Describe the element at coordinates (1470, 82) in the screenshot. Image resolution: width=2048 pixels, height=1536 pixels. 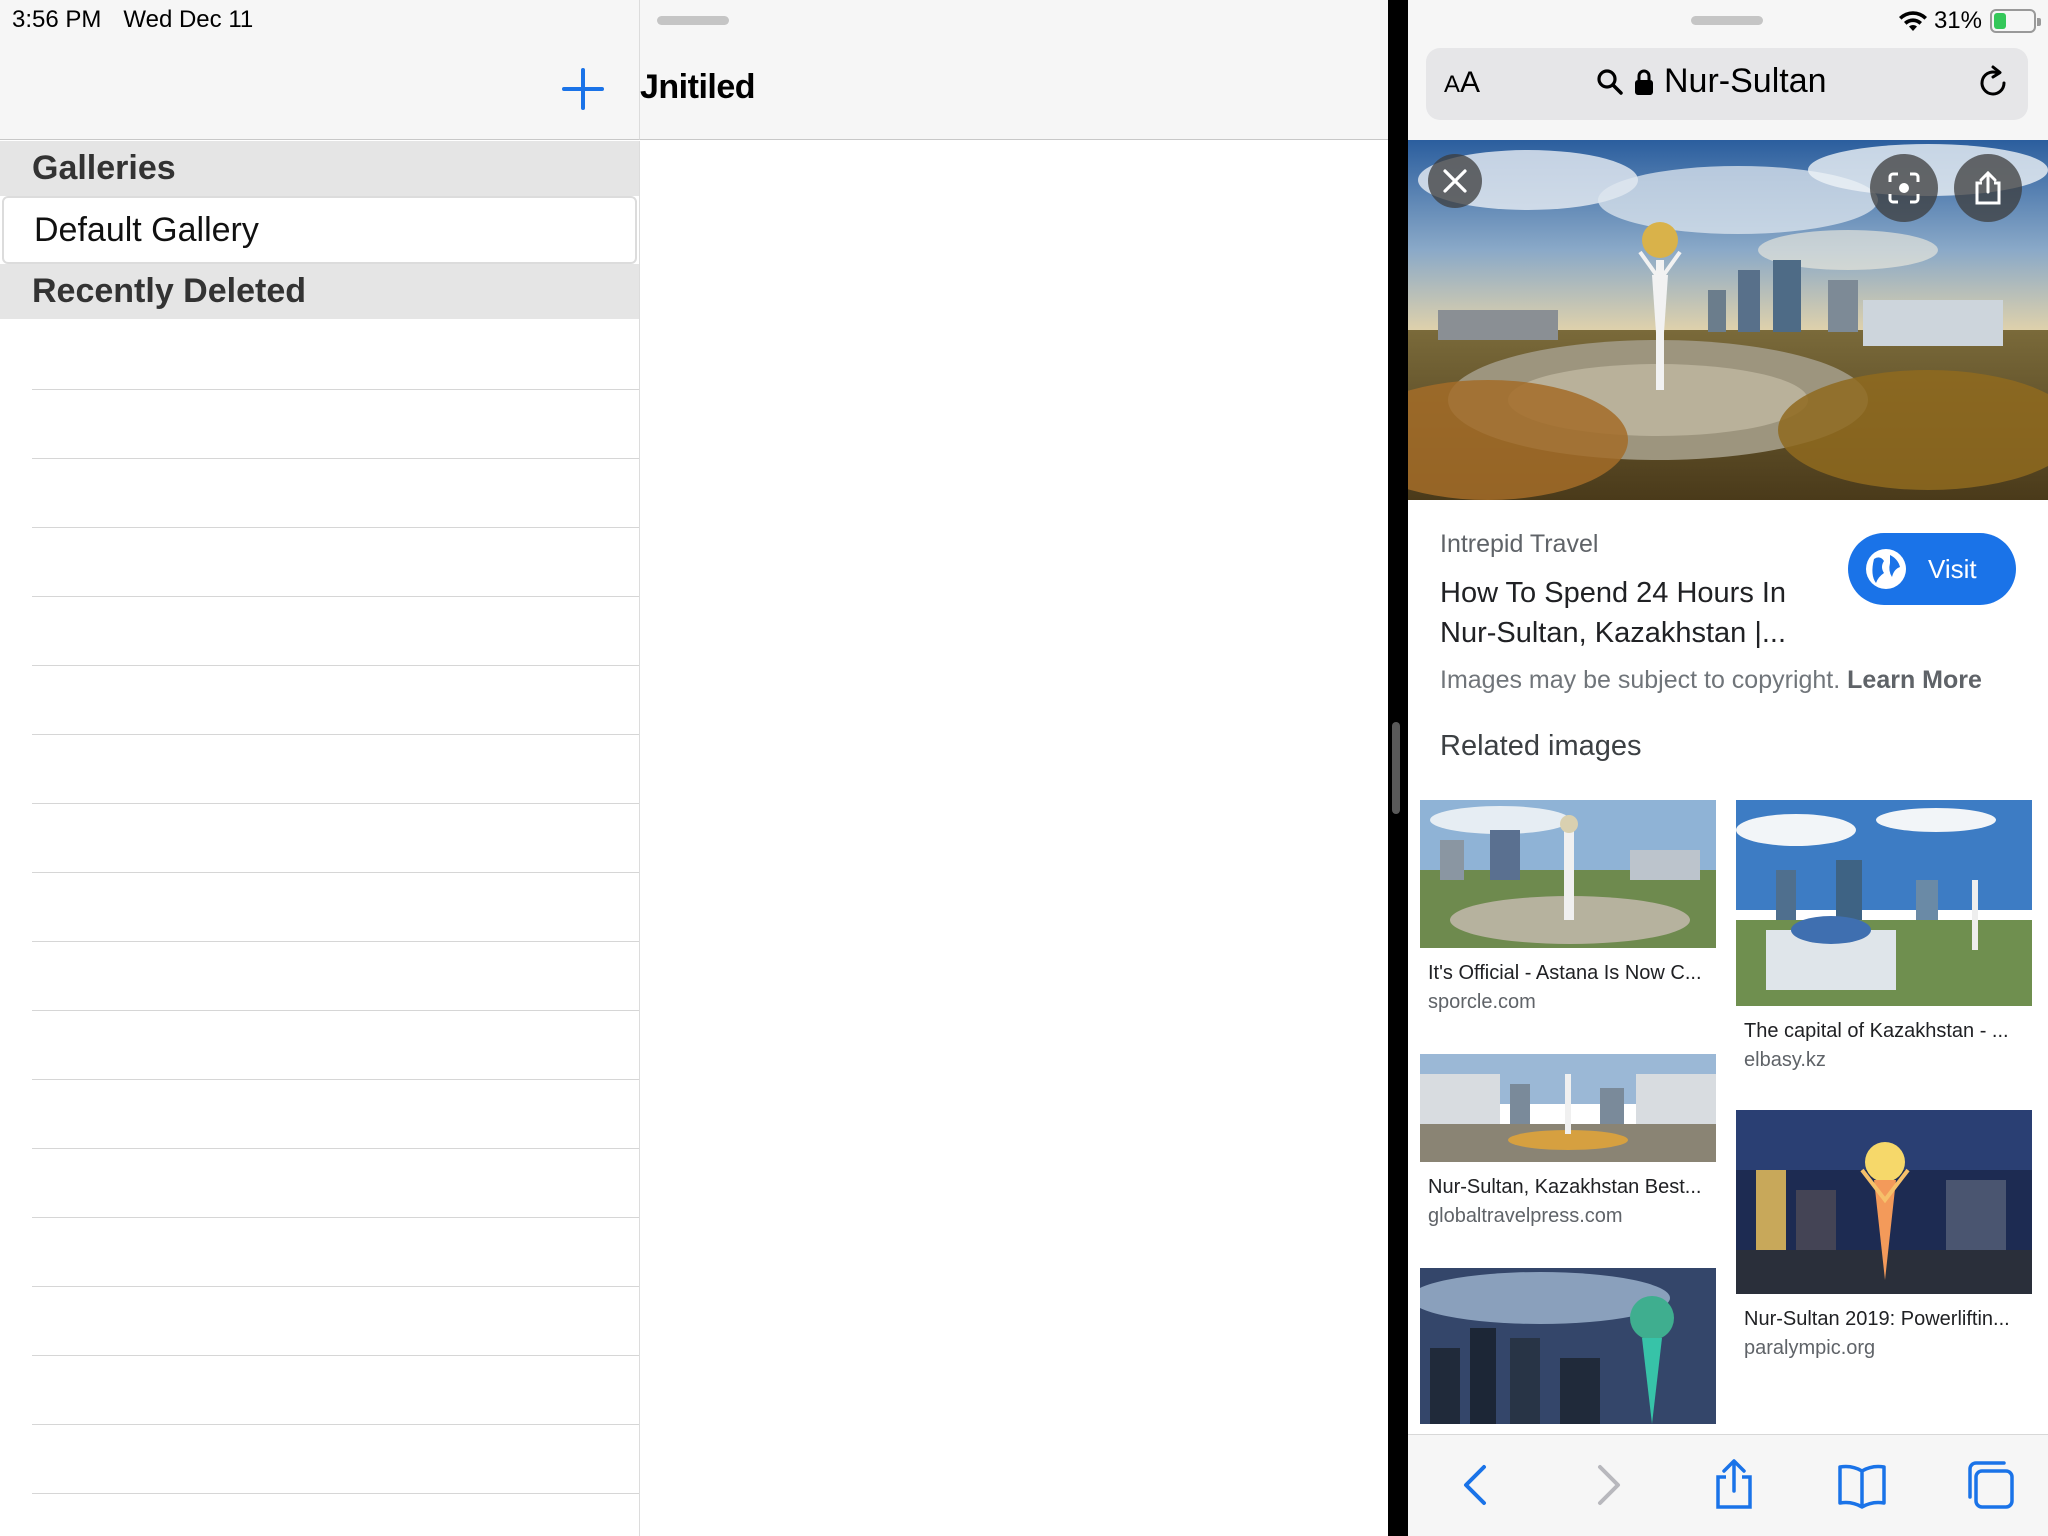
I see `aa-large: A` at that location.